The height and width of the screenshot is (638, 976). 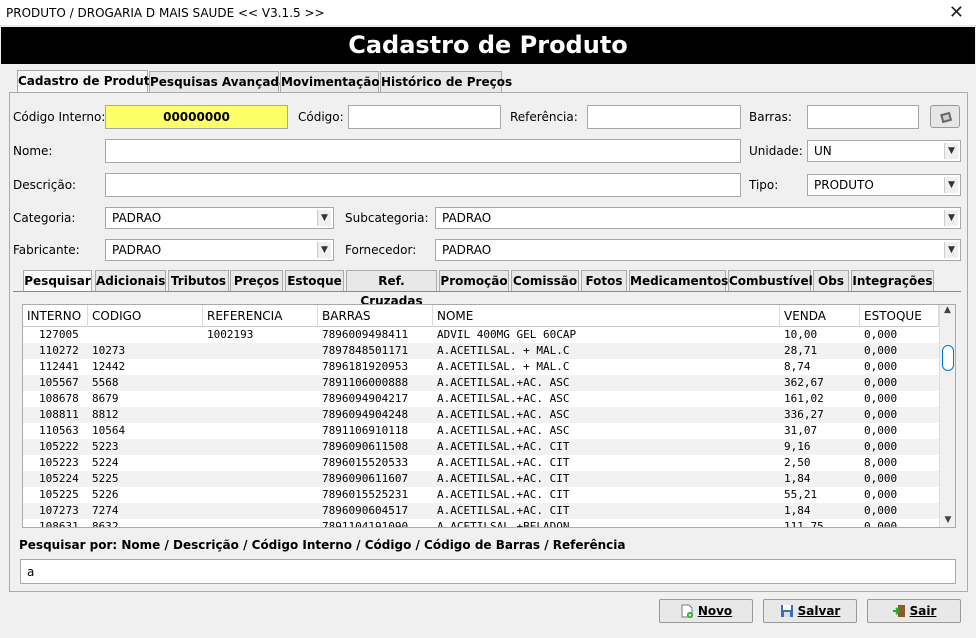 What do you see at coordinates (365, 350) in the screenshot?
I see `table-cell: 7897848501171` at bounding box center [365, 350].